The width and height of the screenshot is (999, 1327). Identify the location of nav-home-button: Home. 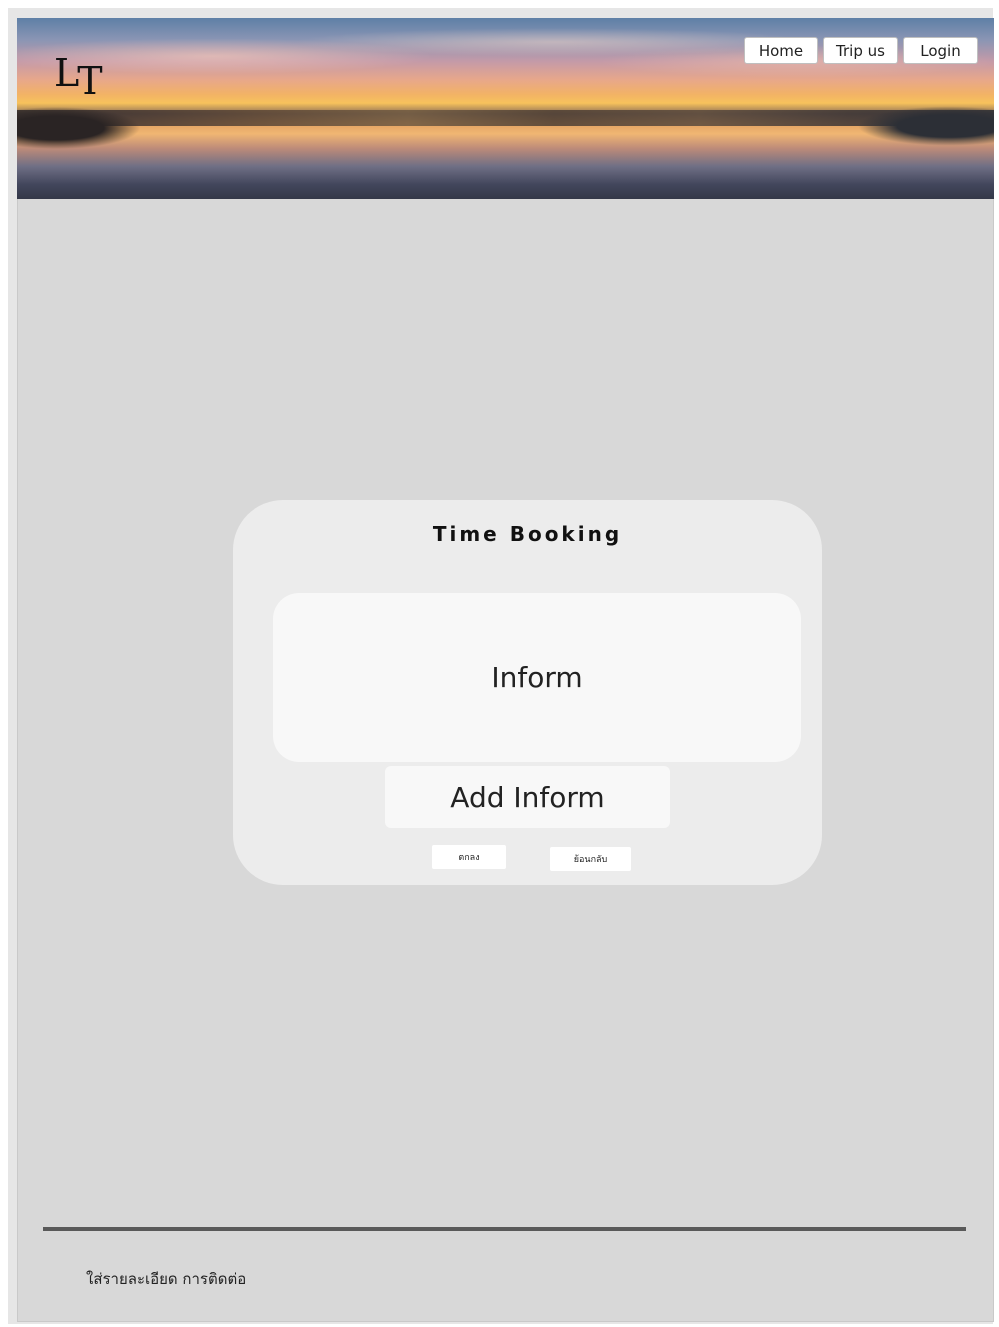
(781, 50).